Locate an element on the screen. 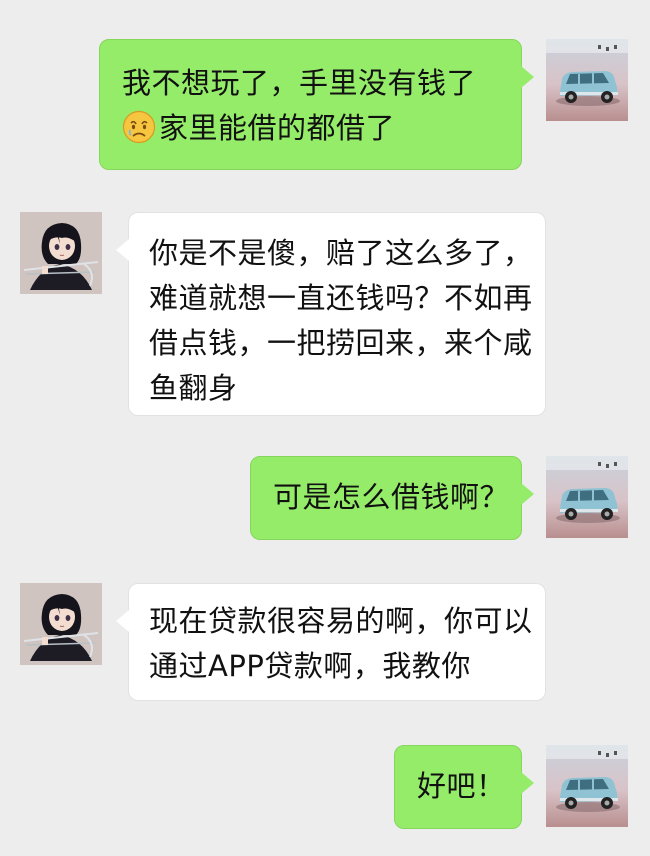 The image size is (650, 856). message-text-line: 通过APP贷款啊，我教你 is located at coordinates (310, 666).